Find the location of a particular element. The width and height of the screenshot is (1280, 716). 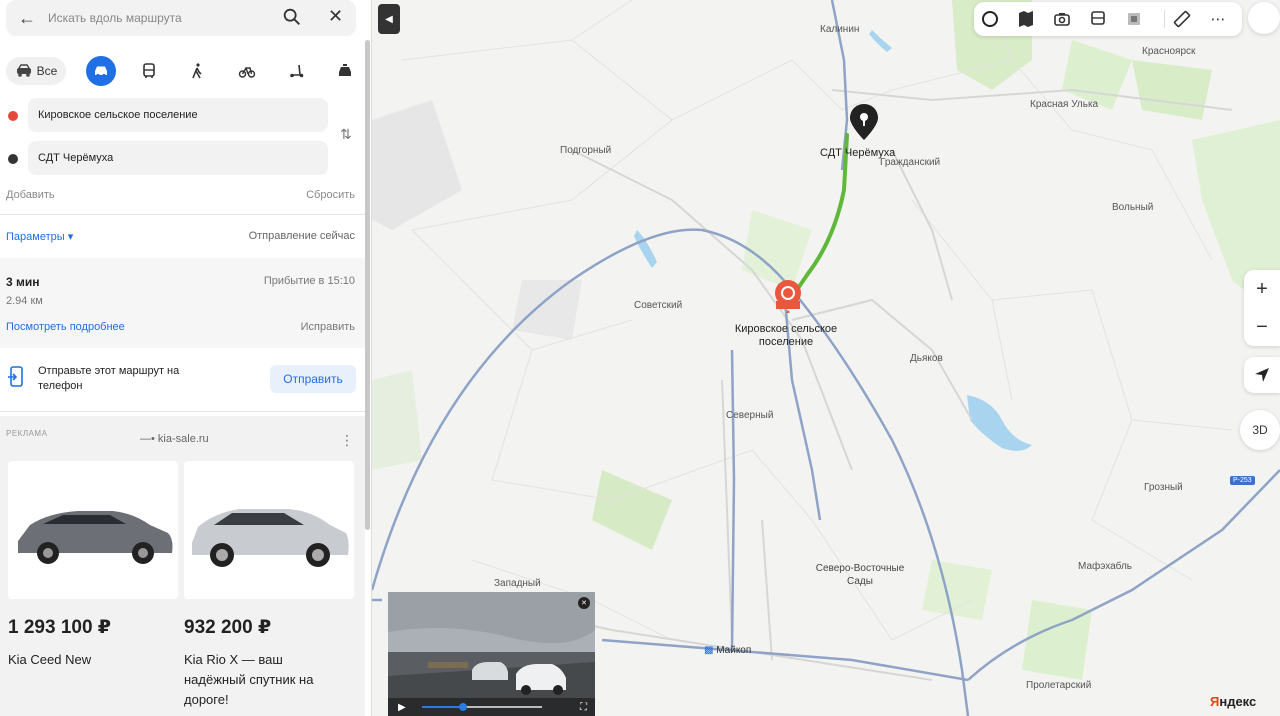

panorama-icon is located at coordinates (1134, 19).